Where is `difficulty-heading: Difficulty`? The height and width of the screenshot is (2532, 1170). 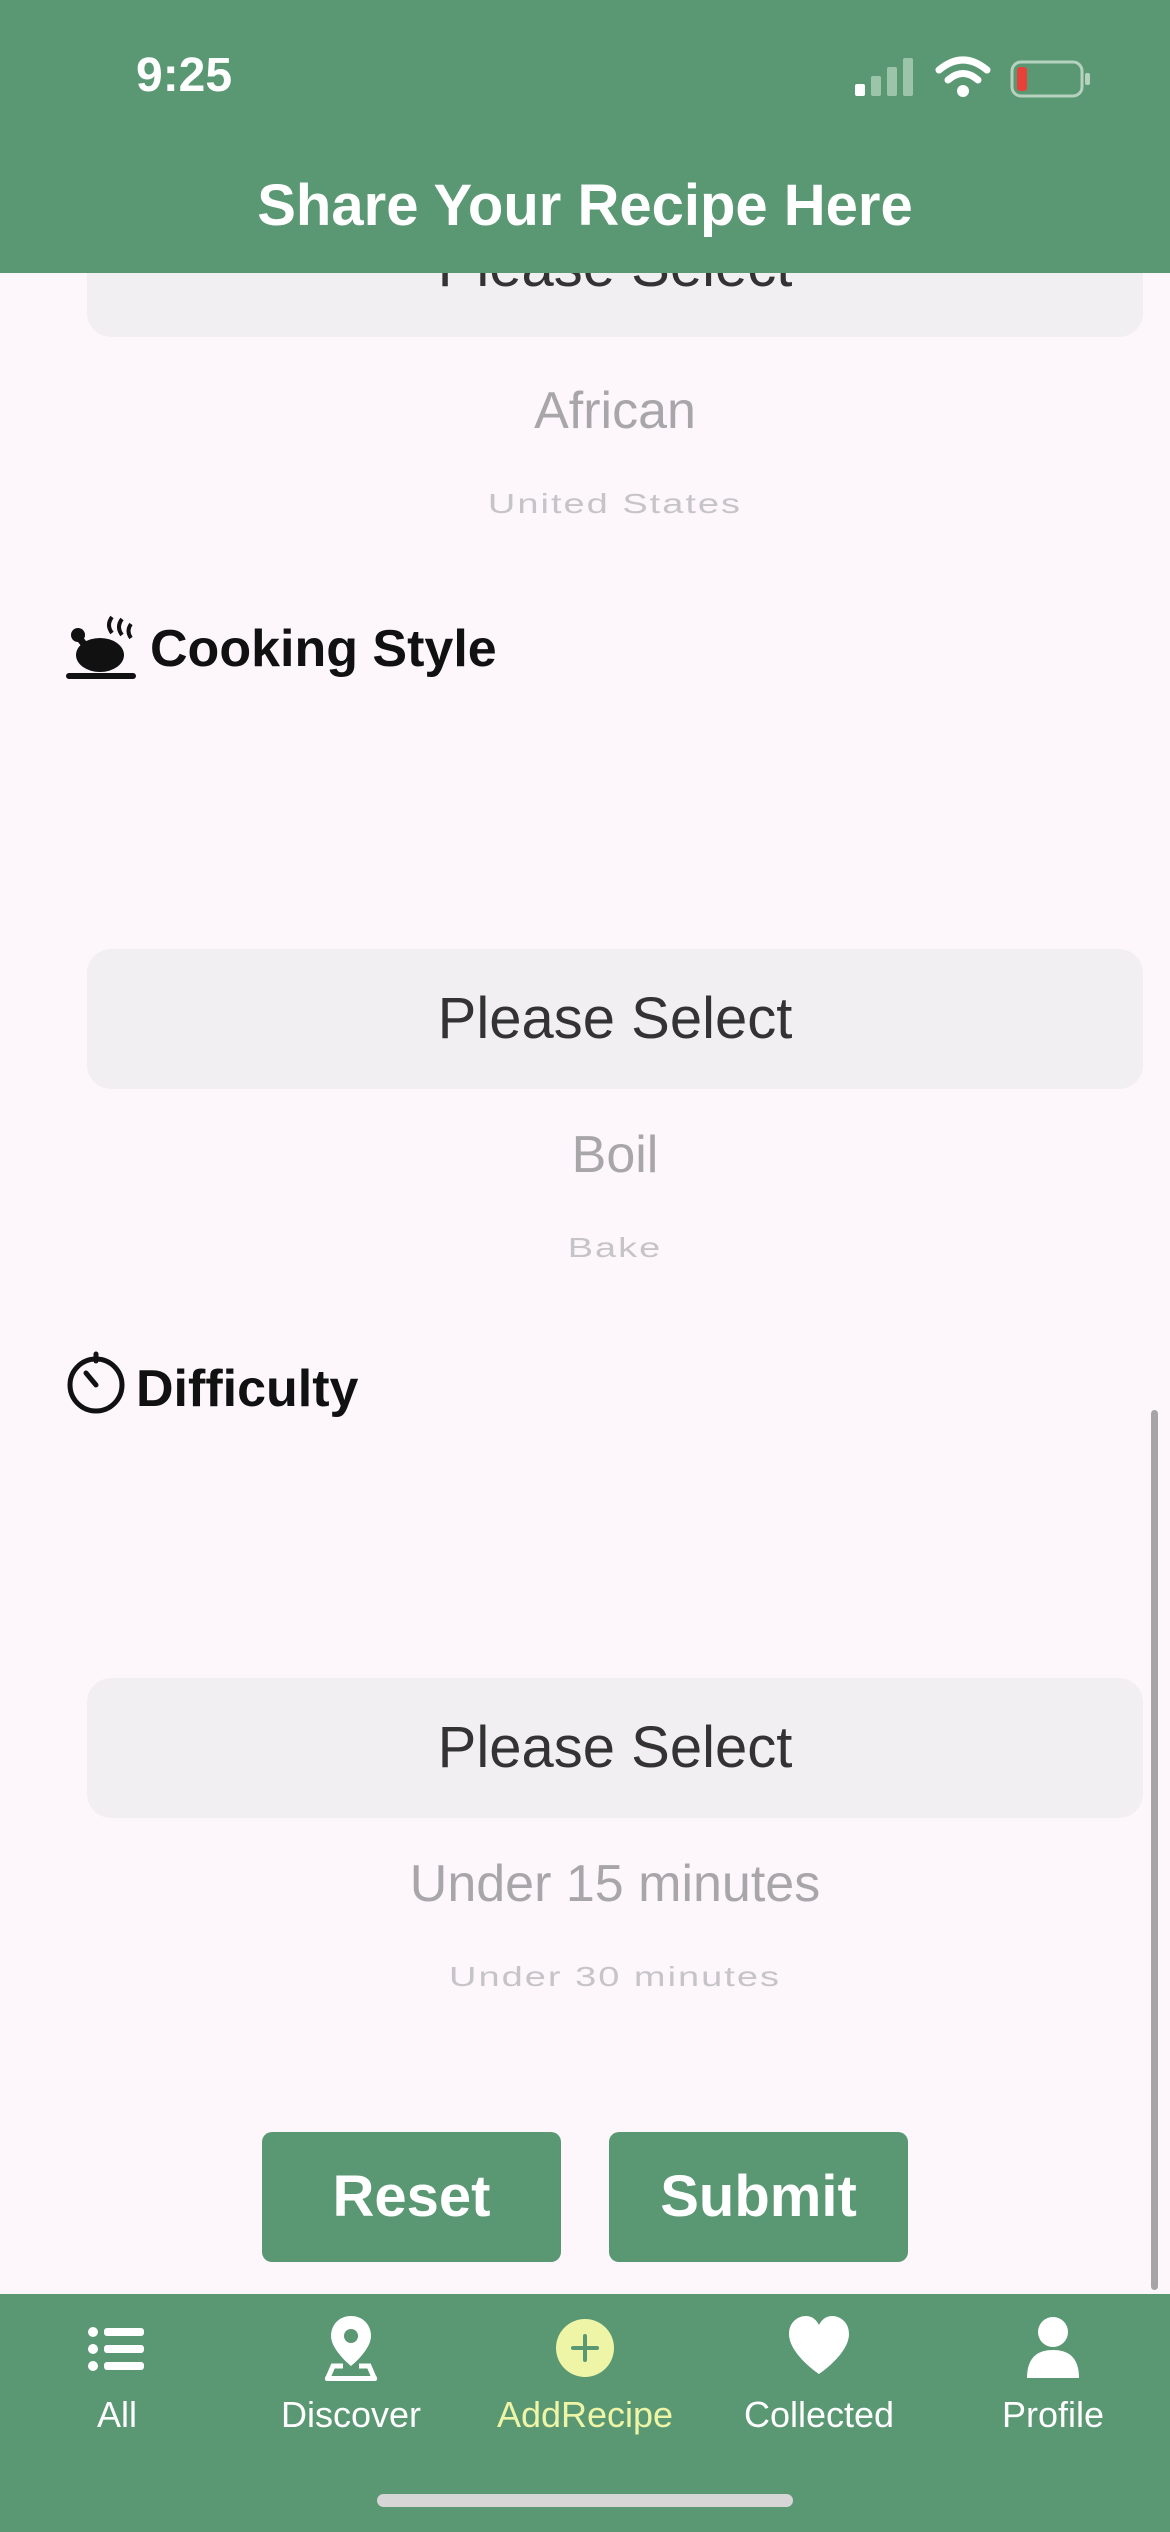
difficulty-heading: Difficulty is located at coordinates (264, 1391).